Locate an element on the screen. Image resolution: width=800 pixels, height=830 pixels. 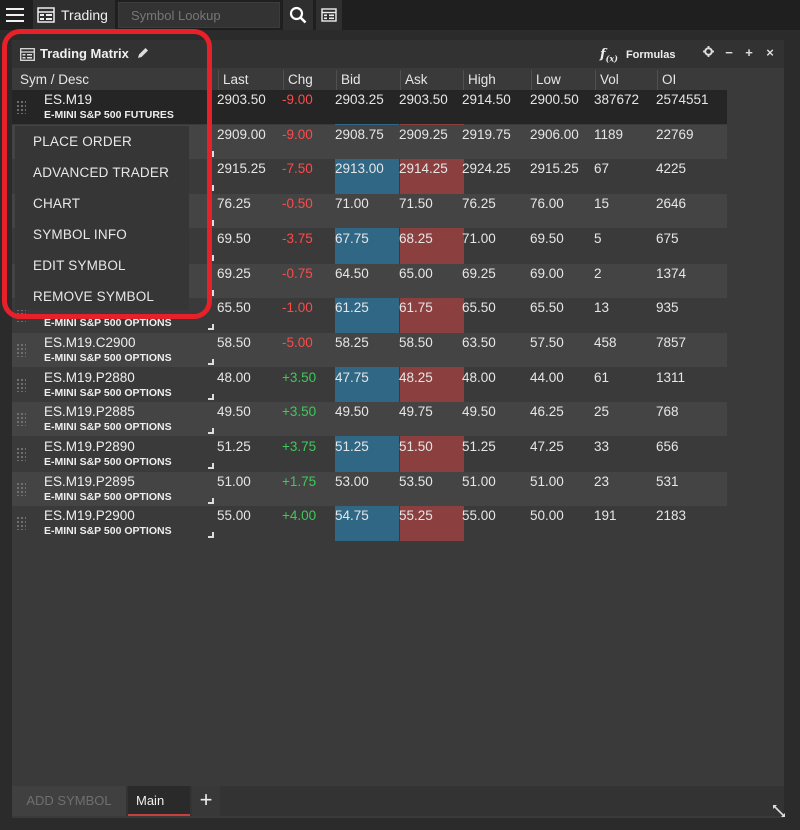
bid-cell: 61.25 is located at coordinates (352, 308).